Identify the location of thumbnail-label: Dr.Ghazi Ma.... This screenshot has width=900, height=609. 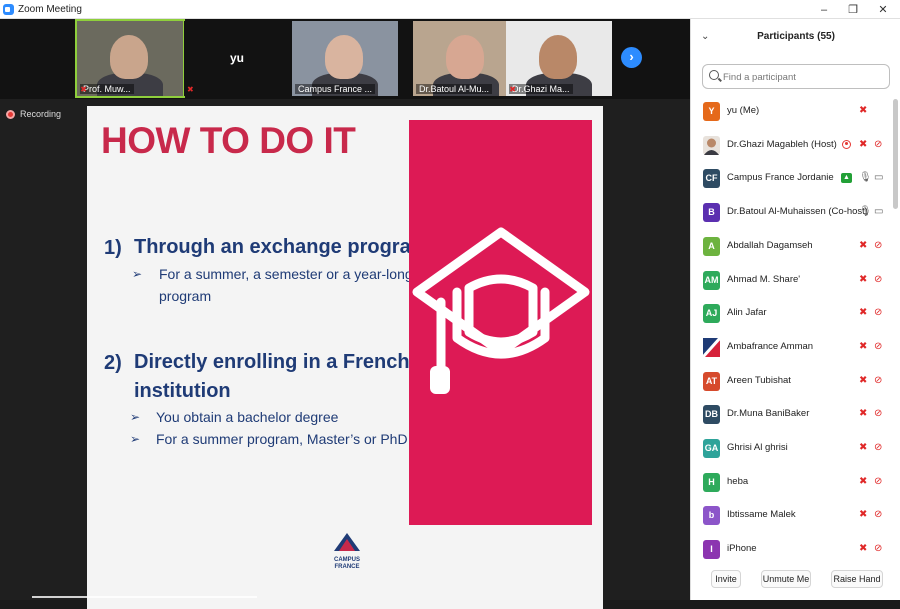
(541, 89).